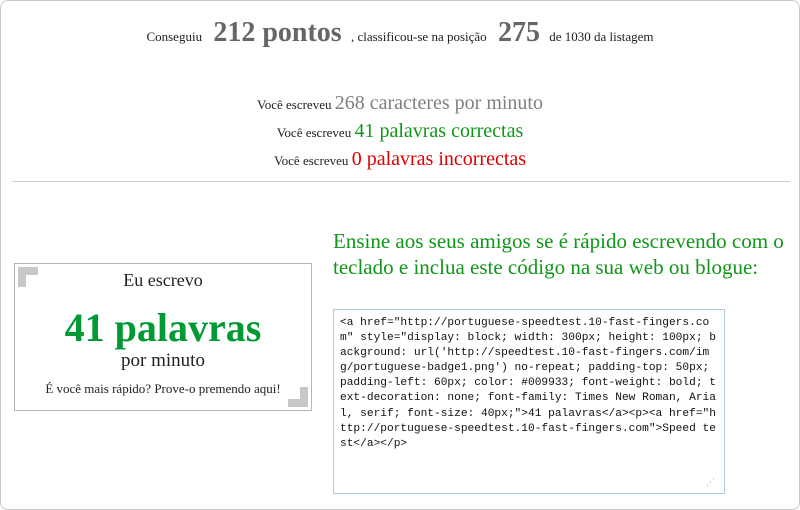  I want to click on resize-grip-icon: ⋰, so click(710, 483).